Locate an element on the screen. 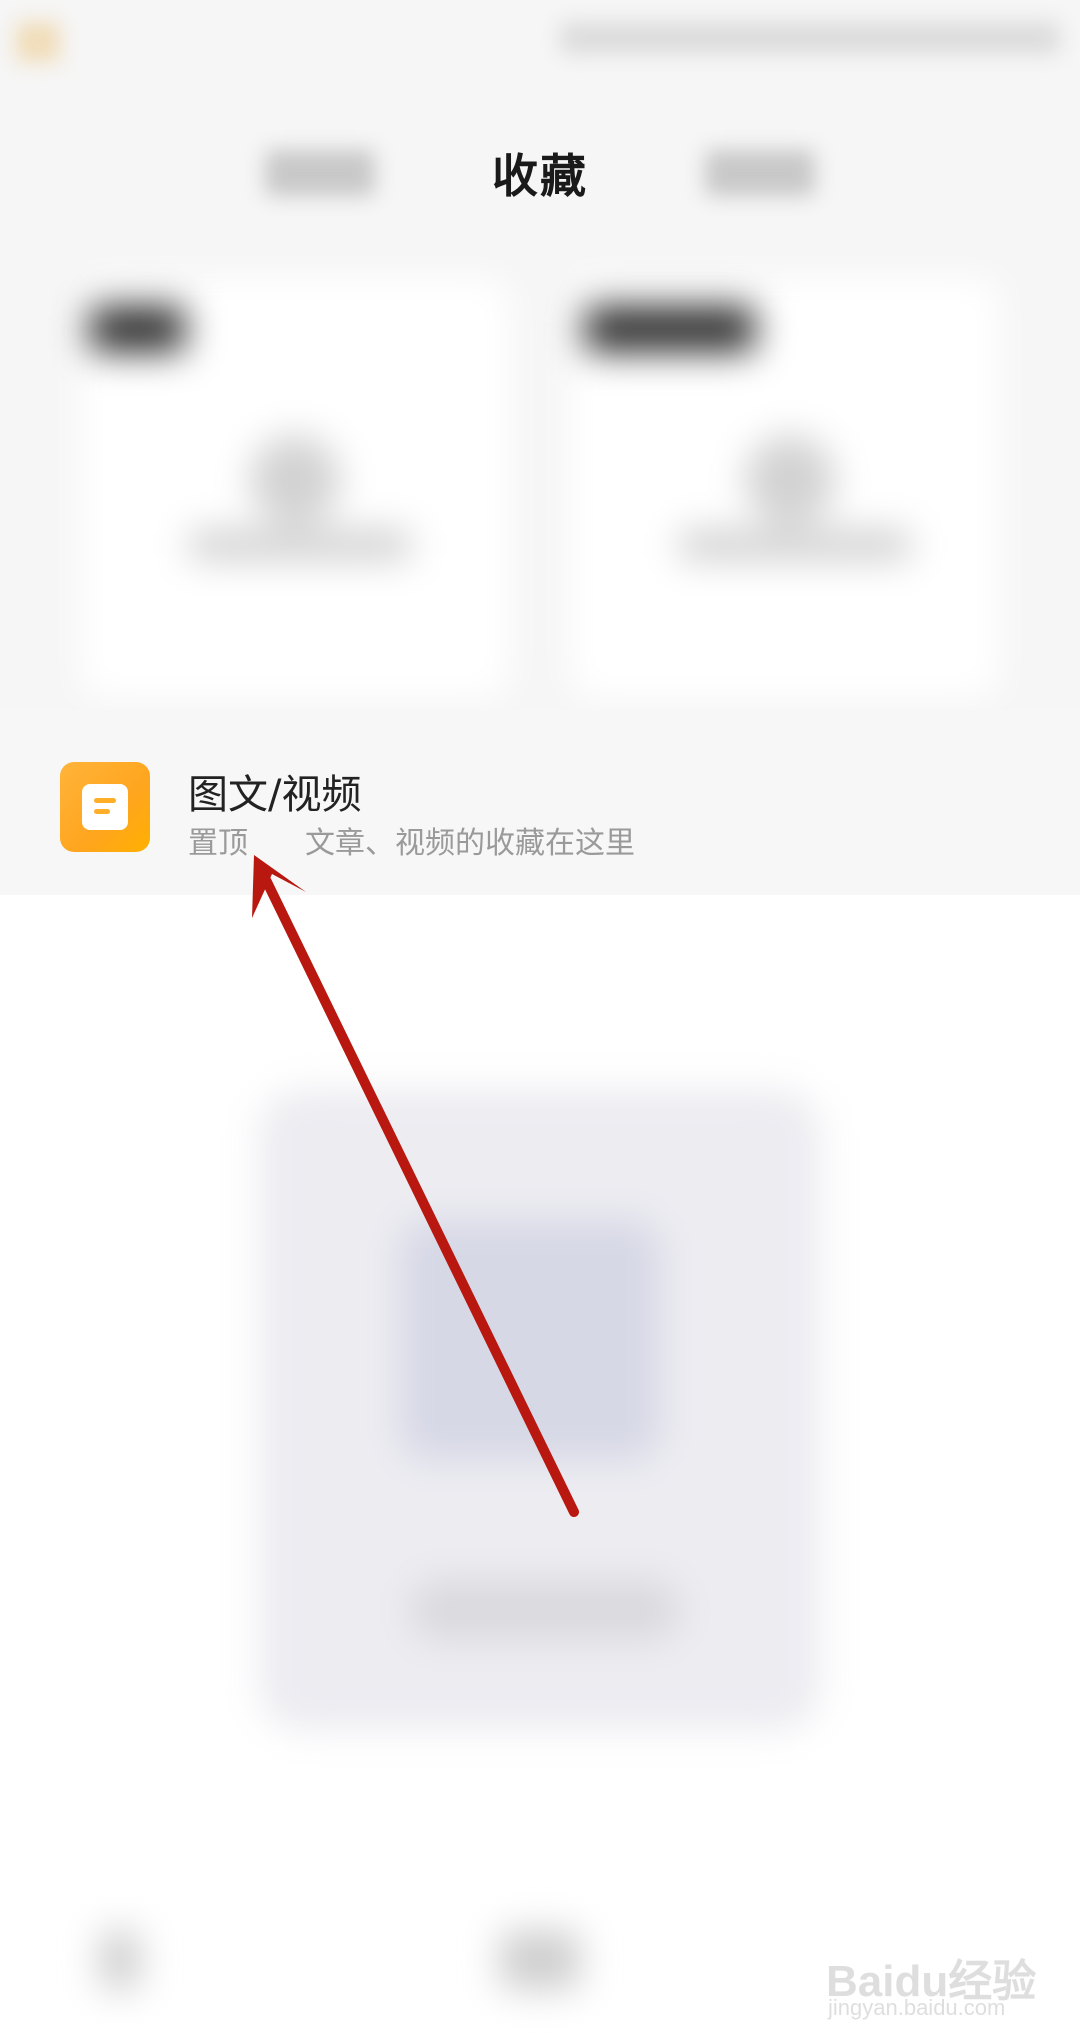  baidu-jingyan-watermark: Baidu经验 jingyan.baidu.com is located at coordinates (946, 1975).